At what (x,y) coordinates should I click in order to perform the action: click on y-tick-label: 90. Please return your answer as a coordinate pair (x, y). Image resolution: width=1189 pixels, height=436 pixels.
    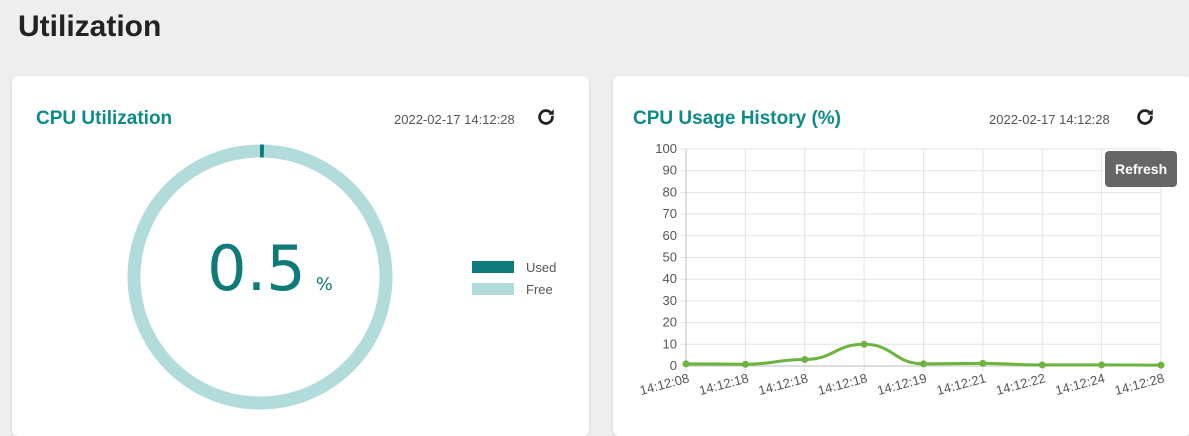
    Looking at the image, I should click on (670, 170).